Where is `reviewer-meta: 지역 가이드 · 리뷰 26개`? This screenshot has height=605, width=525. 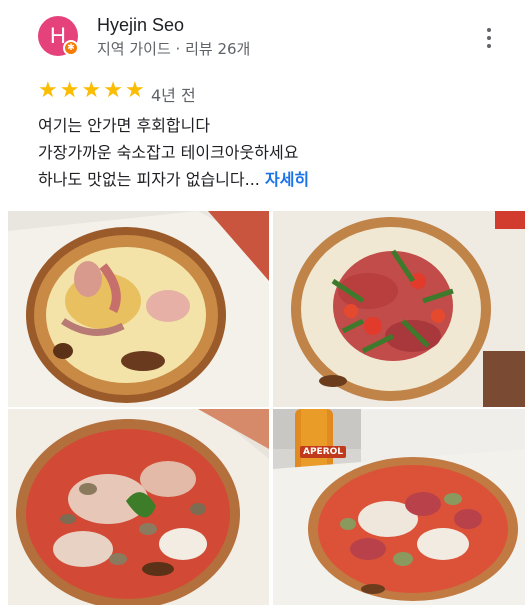 reviewer-meta: 지역 가이드 · 리뷰 26개 is located at coordinates (174, 49).